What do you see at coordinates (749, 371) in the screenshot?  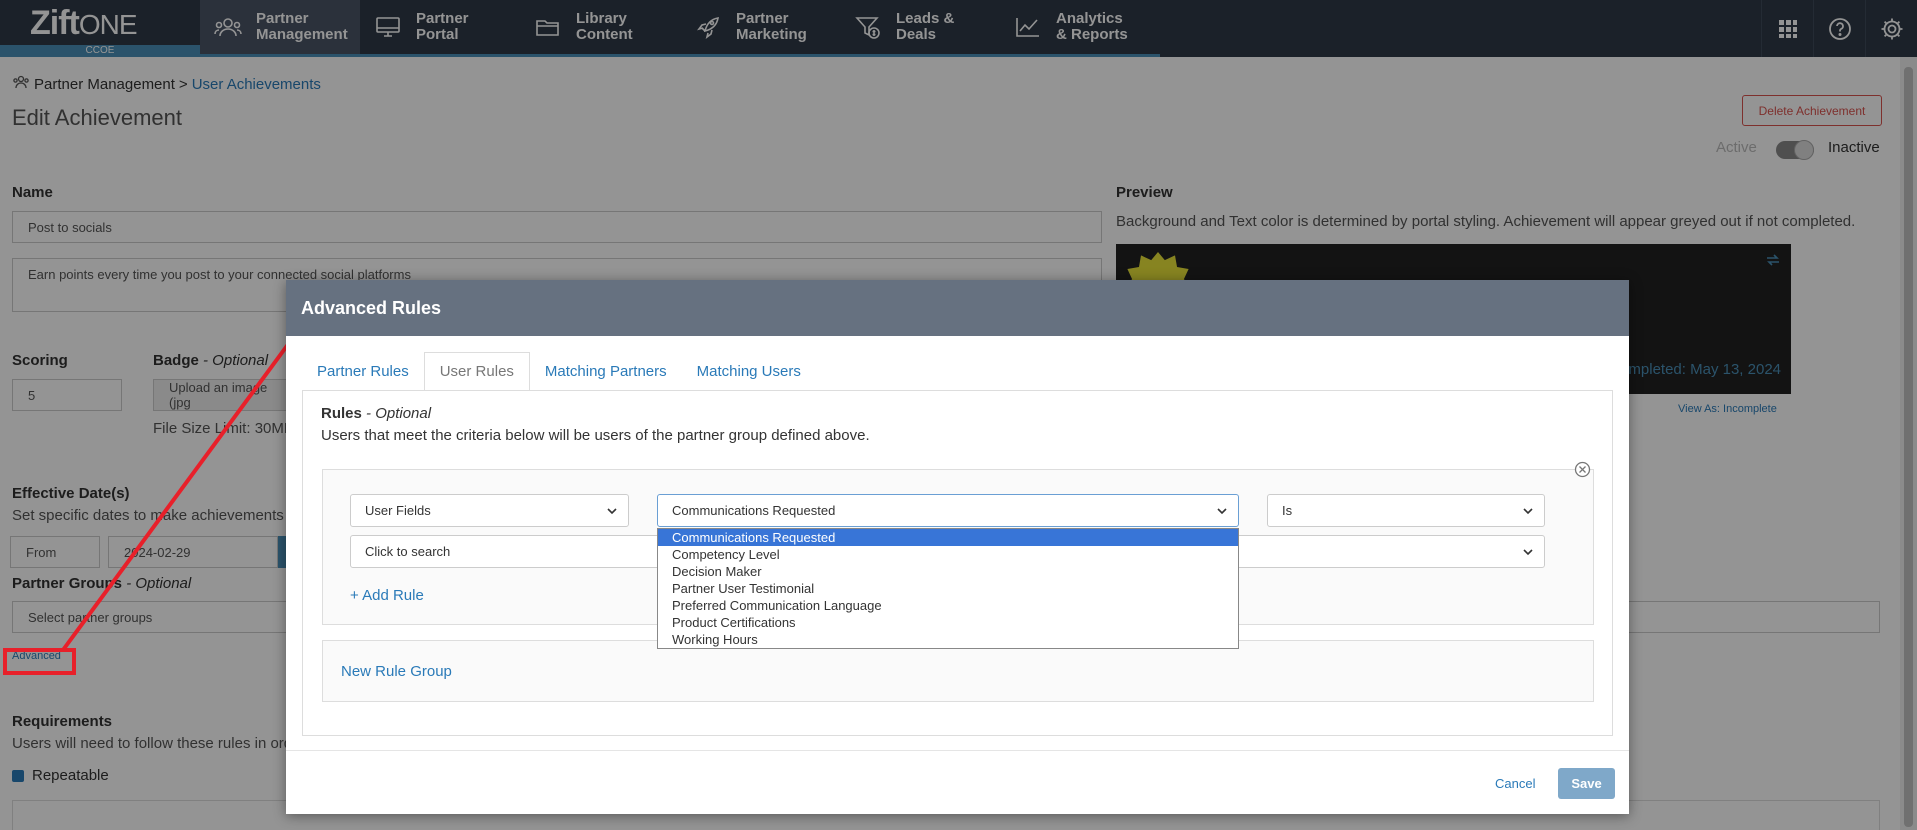 I see `tab-matching-users: Matching Users` at bounding box center [749, 371].